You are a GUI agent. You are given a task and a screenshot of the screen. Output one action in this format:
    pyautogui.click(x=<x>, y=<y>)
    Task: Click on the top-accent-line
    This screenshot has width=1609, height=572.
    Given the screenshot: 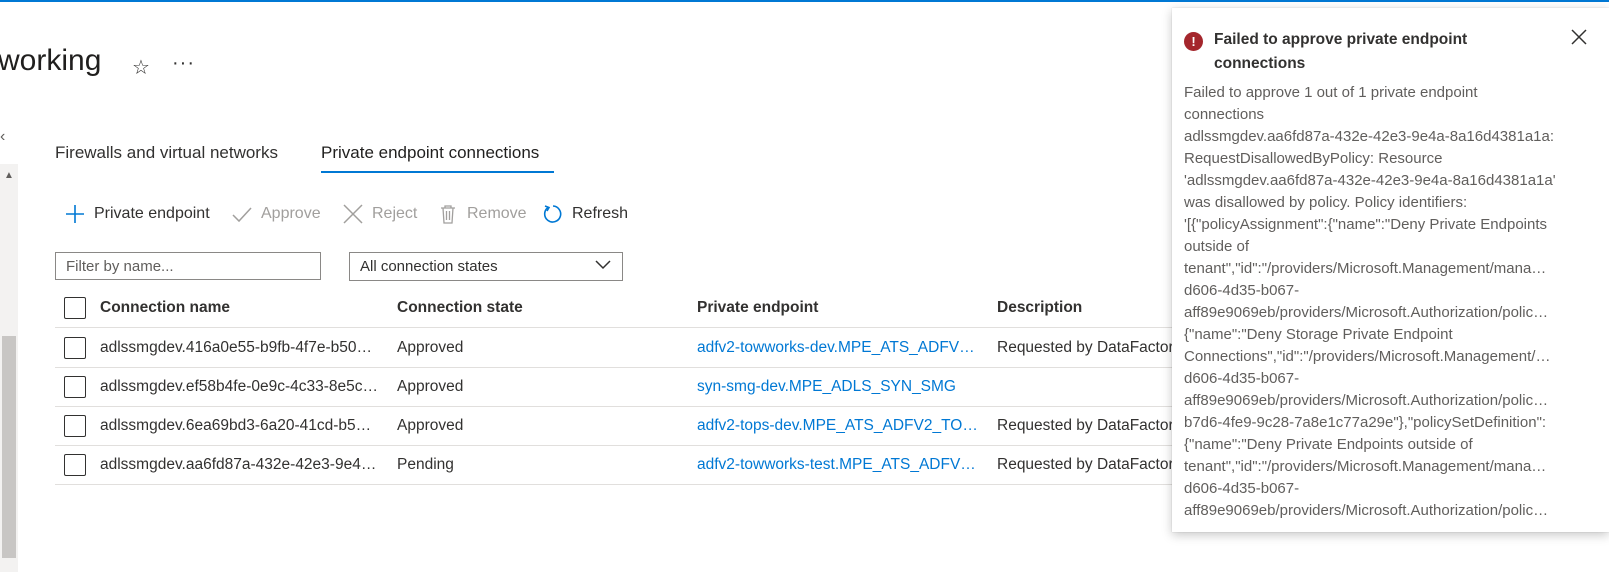 What is the action you would take?
    pyautogui.click(x=804, y=1)
    